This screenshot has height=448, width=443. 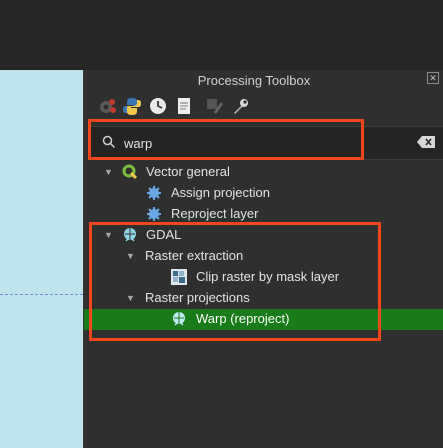 What do you see at coordinates (215, 213) in the screenshot?
I see `tree-label: Reproject layer` at bounding box center [215, 213].